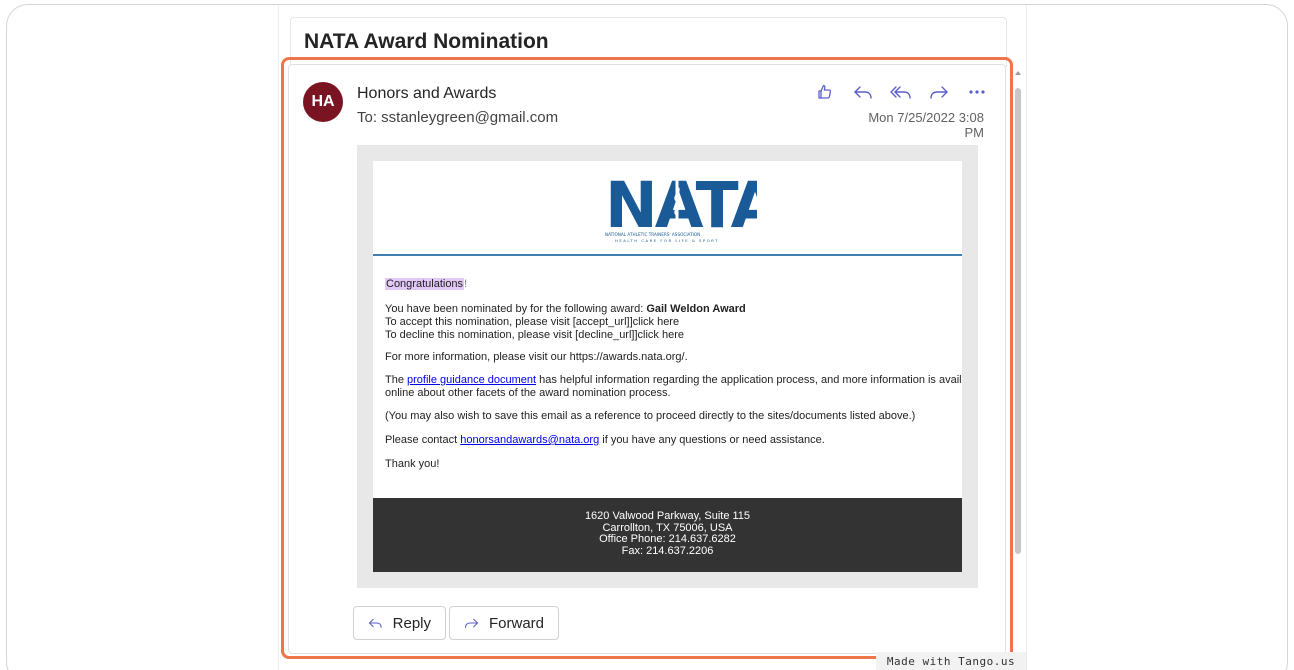  I want to click on reply-all-icon, so click(901, 92).